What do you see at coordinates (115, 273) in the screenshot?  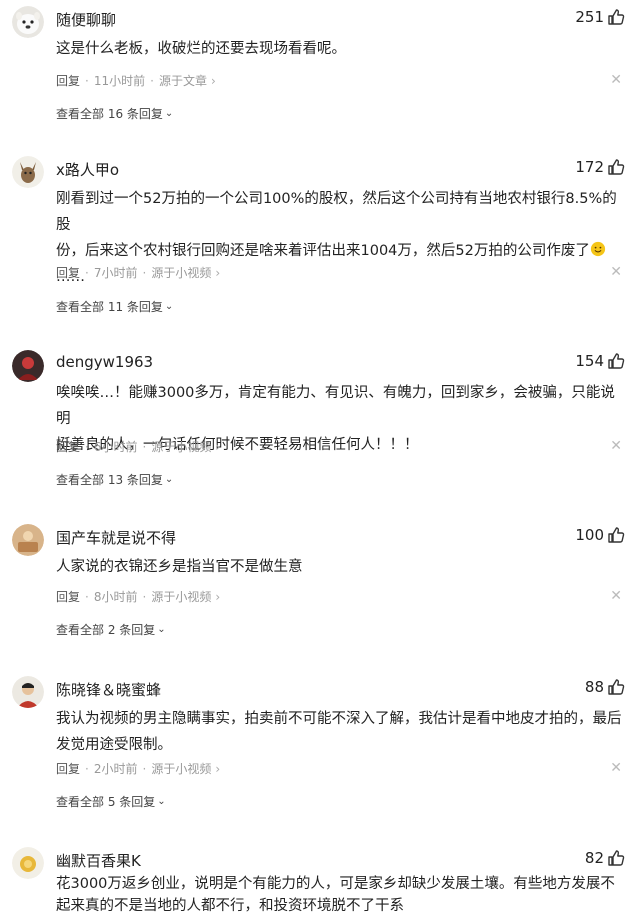 I see `timestamp: 7小时前` at bounding box center [115, 273].